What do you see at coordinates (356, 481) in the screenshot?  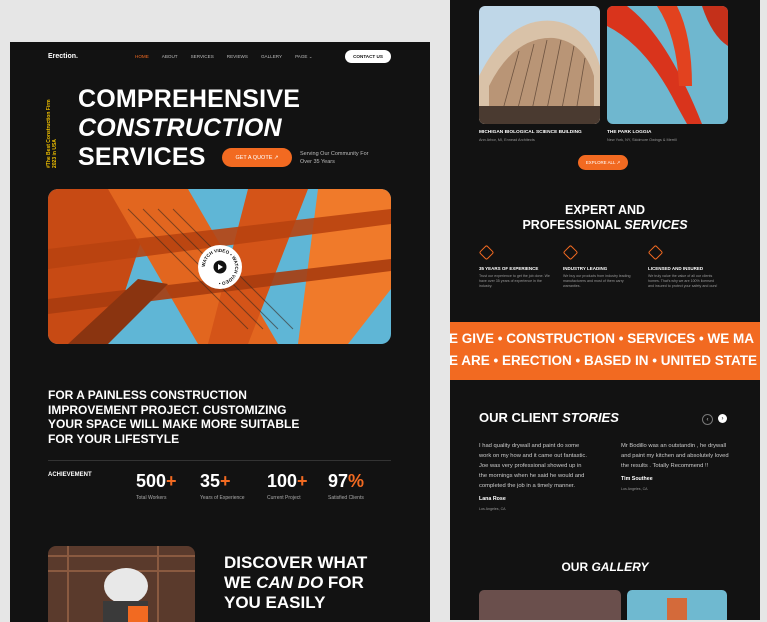 I see `stat-suffix: %` at bounding box center [356, 481].